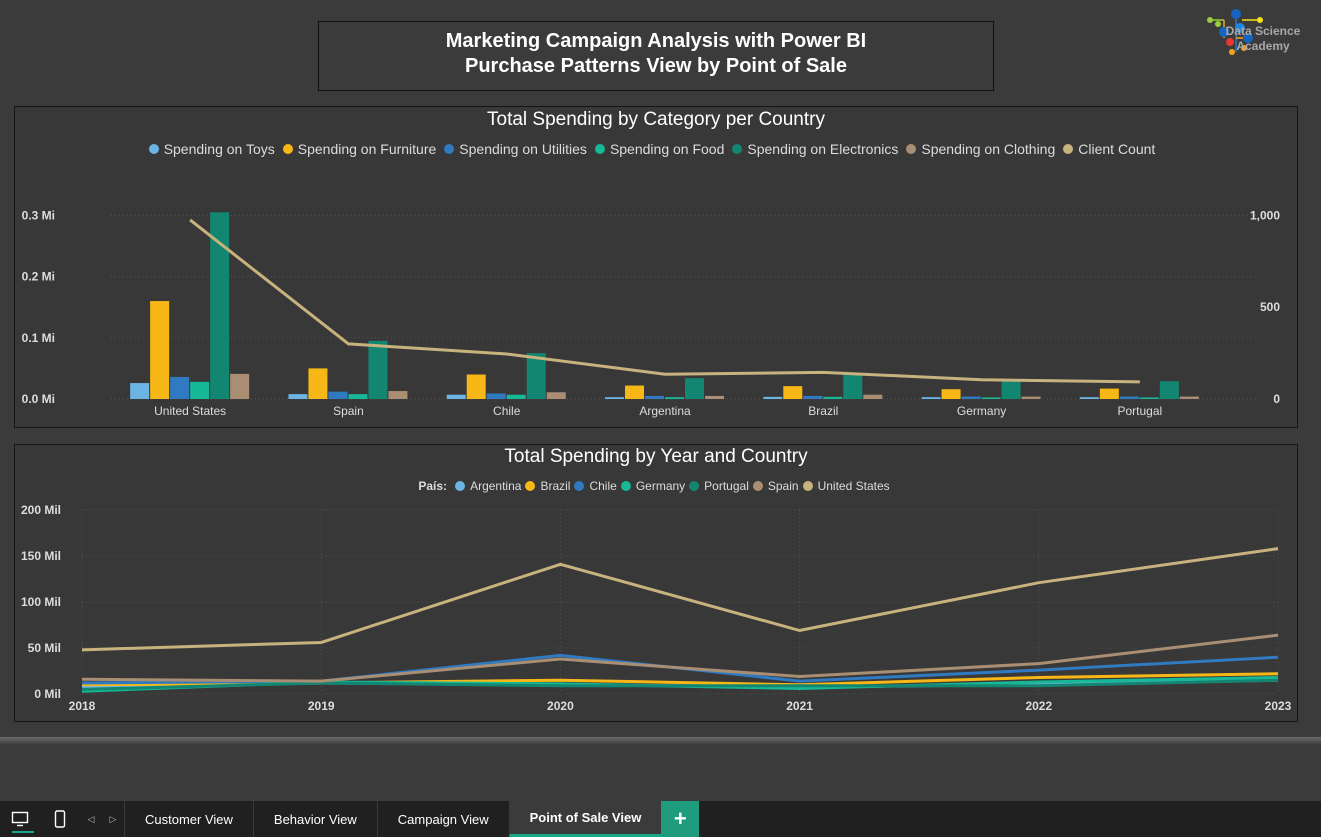  Describe the element at coordinates (1265, 215) in the screenshot. I see `y2-tick-label: 1,000` at that location.